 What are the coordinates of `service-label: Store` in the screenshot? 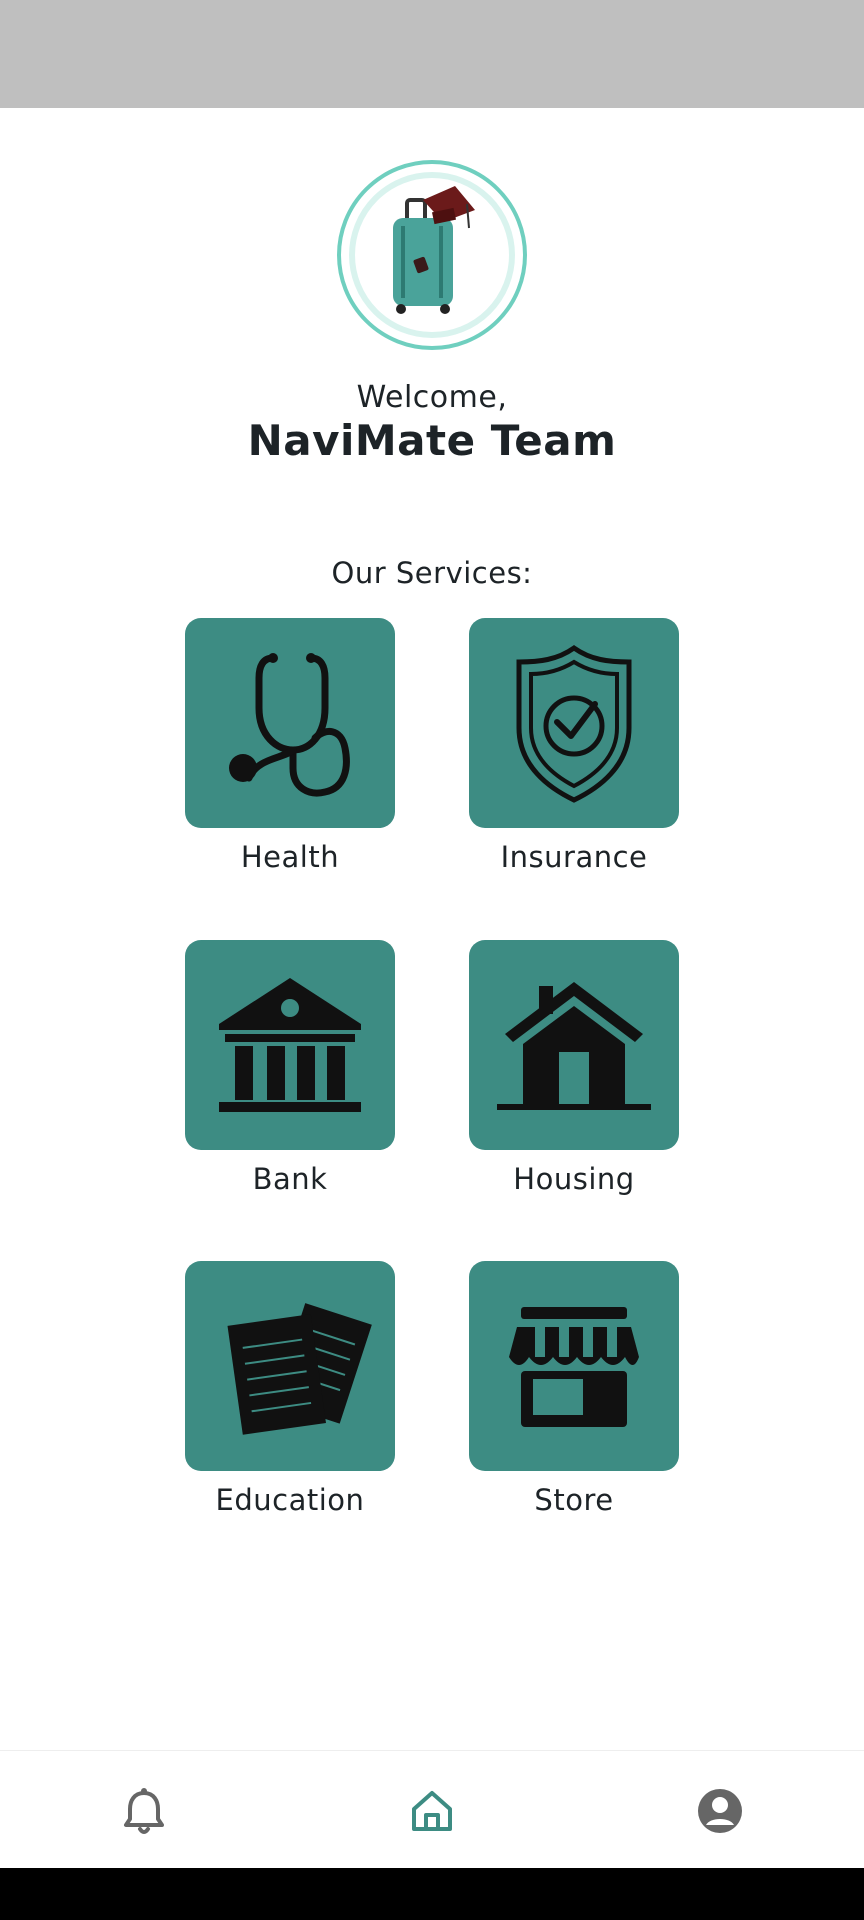 It's located at (574, 1500).